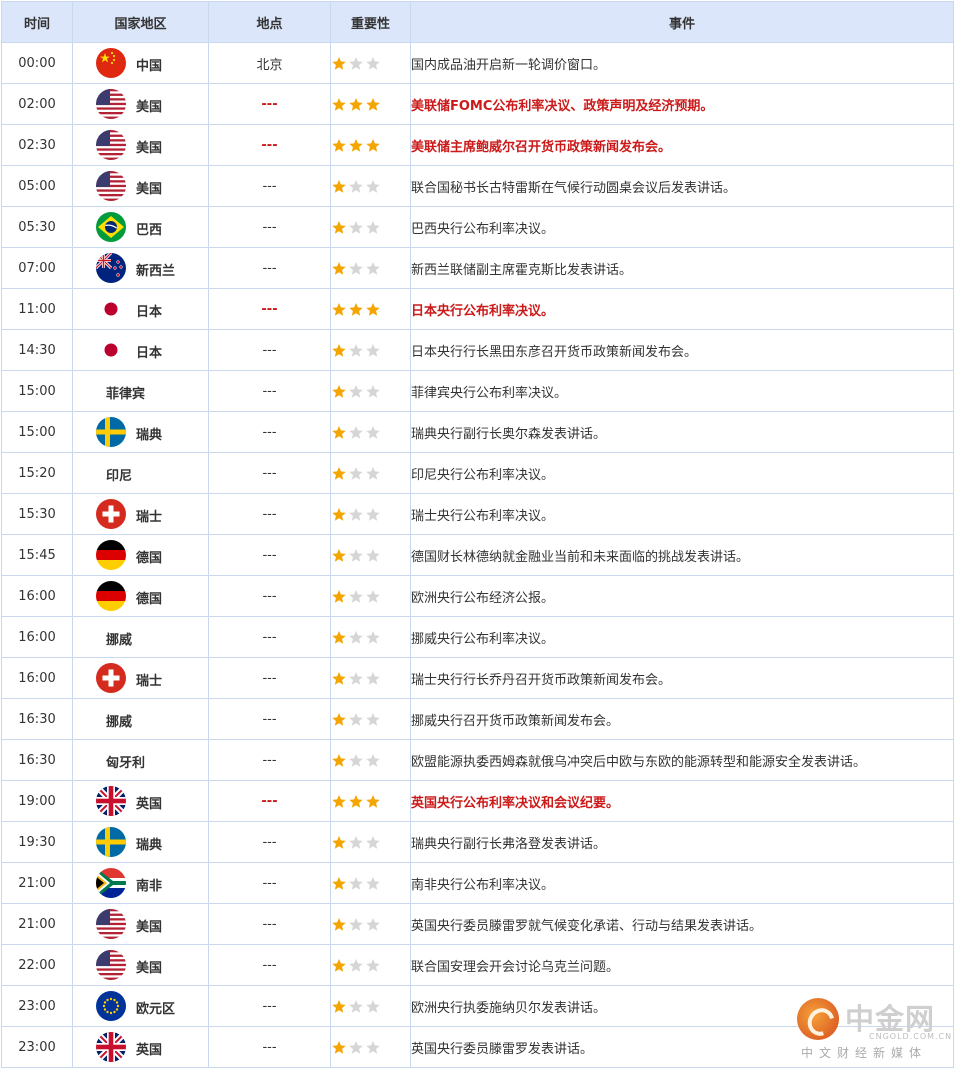 This screenshot has width=955, height=1068. I want to click on event-time: 15:45, so click(37, 555).